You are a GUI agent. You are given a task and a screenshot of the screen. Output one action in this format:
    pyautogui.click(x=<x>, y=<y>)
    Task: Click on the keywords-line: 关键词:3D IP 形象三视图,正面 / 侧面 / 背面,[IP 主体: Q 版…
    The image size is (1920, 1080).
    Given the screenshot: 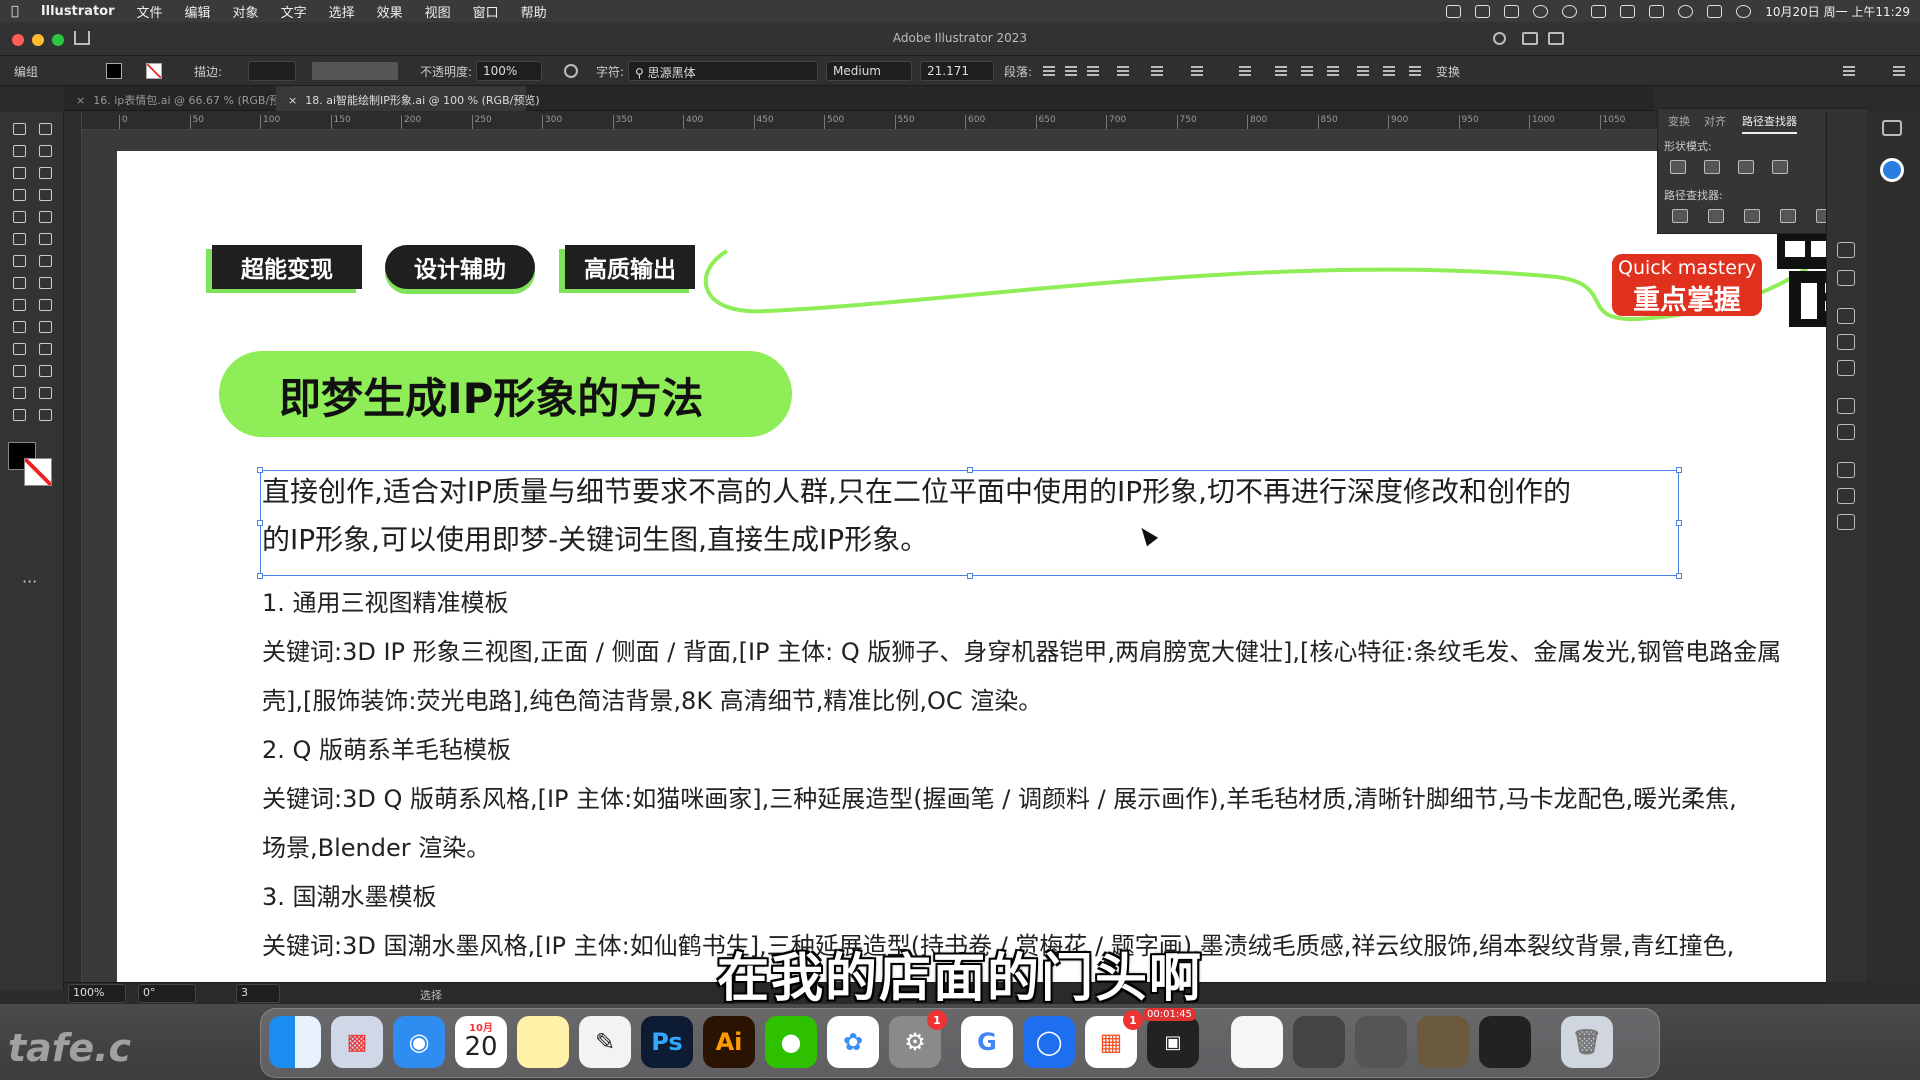 What is the action you would take?
    pyautogui.click(x=1021, y=652)
    